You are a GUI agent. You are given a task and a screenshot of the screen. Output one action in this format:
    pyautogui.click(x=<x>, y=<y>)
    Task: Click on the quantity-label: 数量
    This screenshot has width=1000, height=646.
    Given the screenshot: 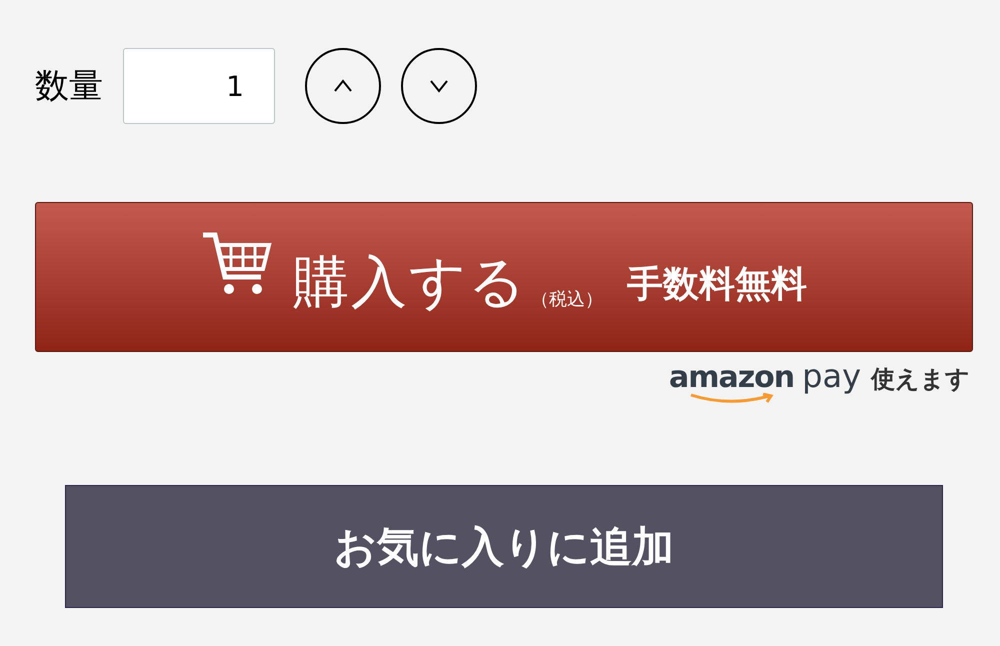 What is the action you would take?
    pyautogui.click(x=69, y=86)
    